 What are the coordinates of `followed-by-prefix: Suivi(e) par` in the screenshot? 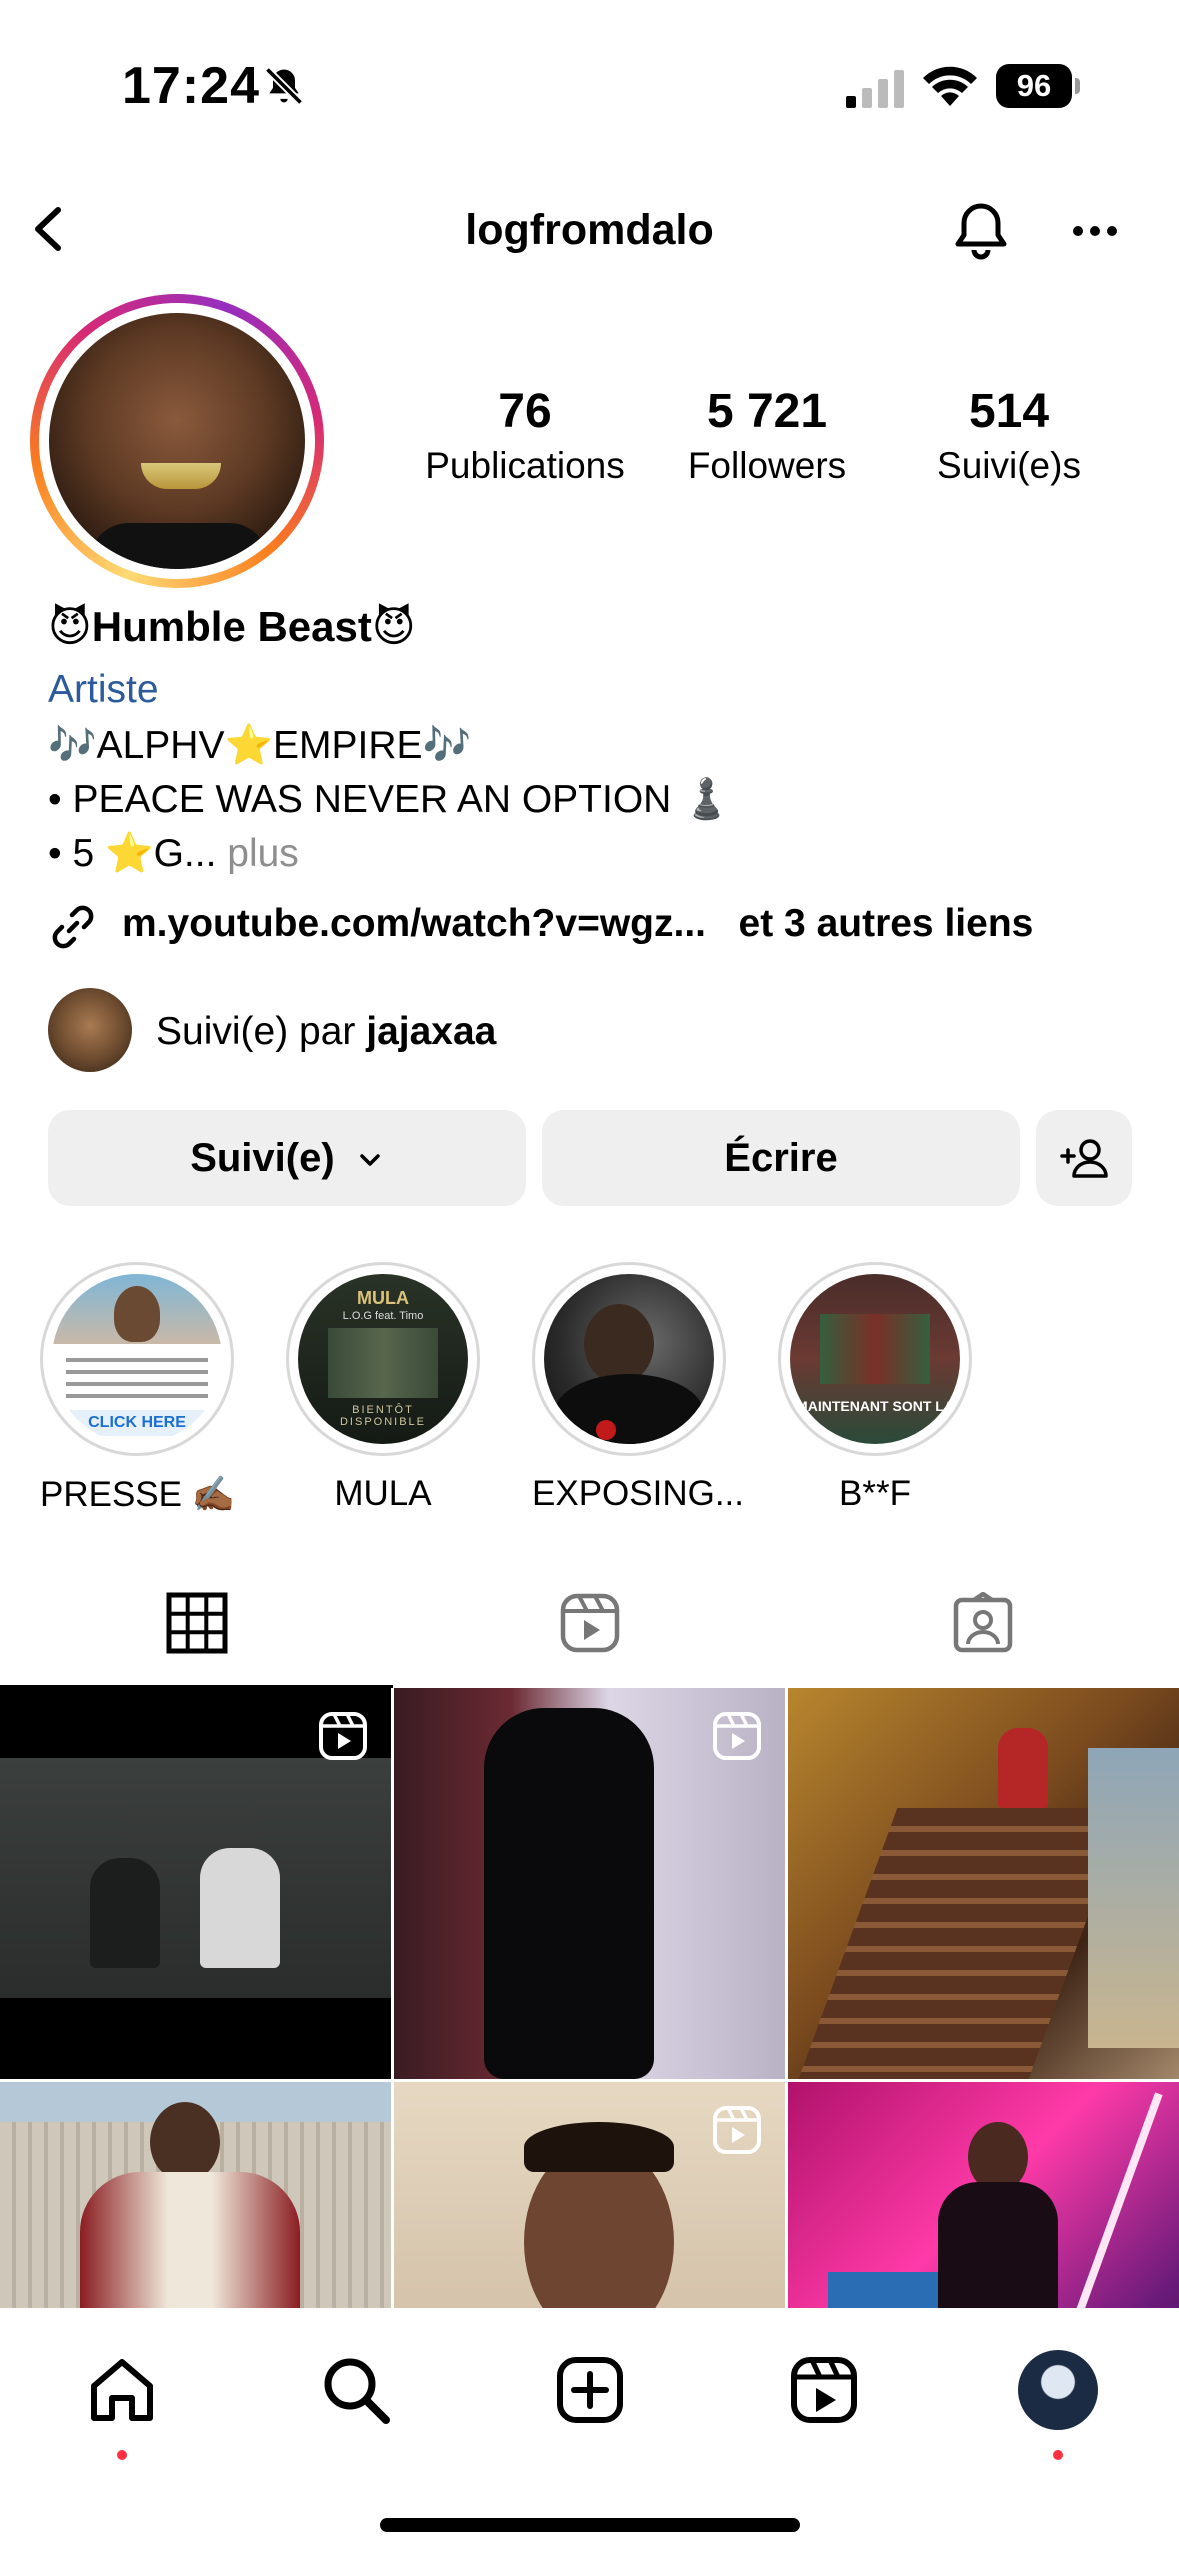 It's located at (256, 1031).